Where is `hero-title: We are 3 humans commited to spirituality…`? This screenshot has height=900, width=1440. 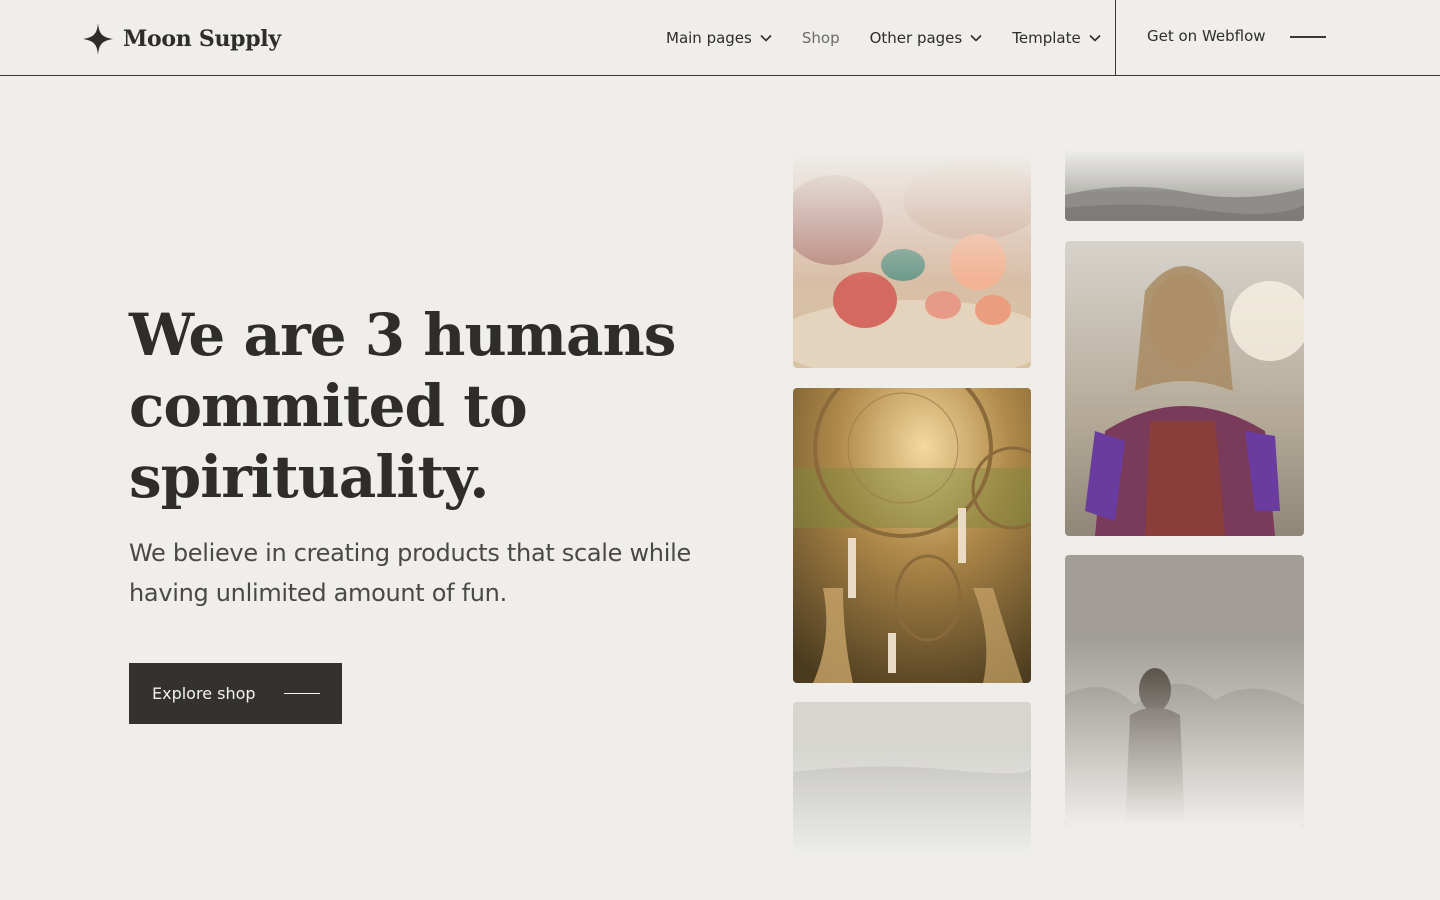 hero-title: We are 3 humans commited to spirituality… is located at coordinates (429, 406).